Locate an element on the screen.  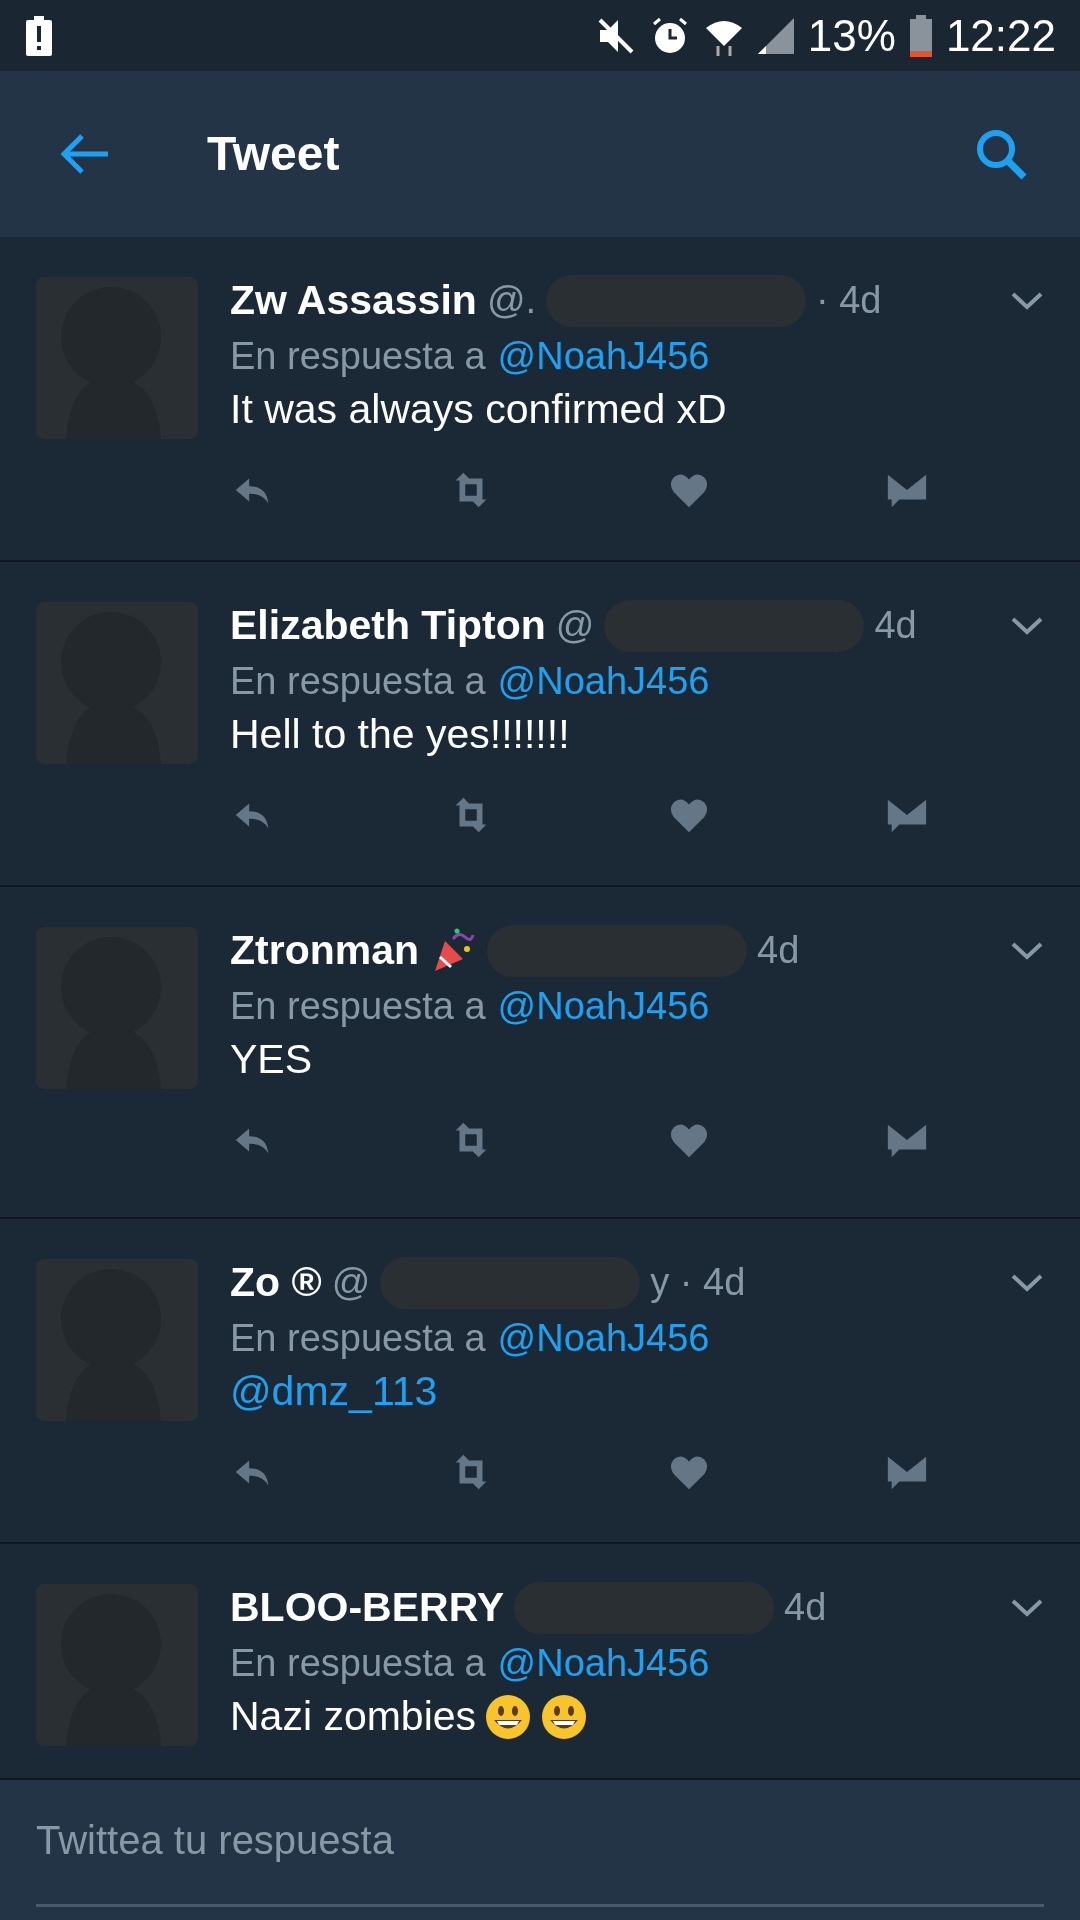
battery-alert-icon is located at coordinates (39, 35).